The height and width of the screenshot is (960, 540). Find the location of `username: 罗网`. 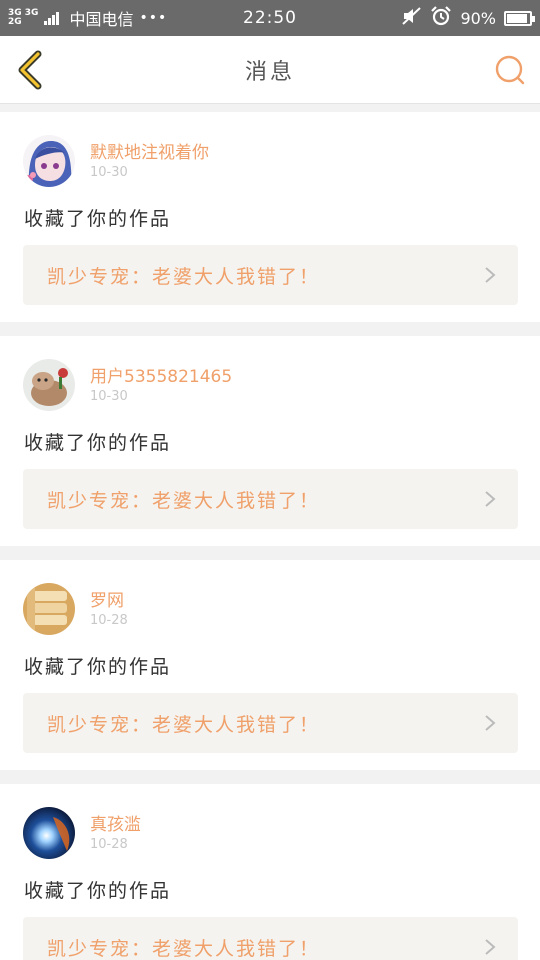

username: 罗网 is located at coordinates (107, 598).